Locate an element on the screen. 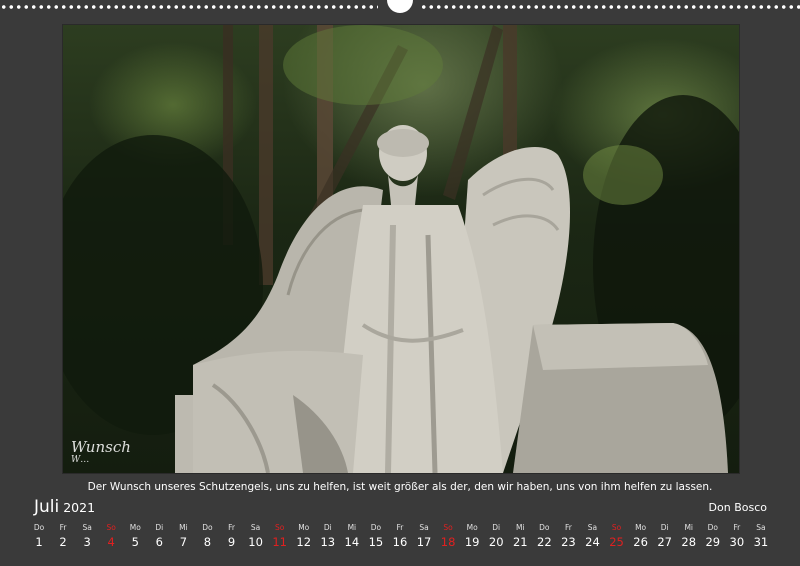 The image size is (800, 566). calendar-day: Sa 31 is located at coordinates (761, 536).